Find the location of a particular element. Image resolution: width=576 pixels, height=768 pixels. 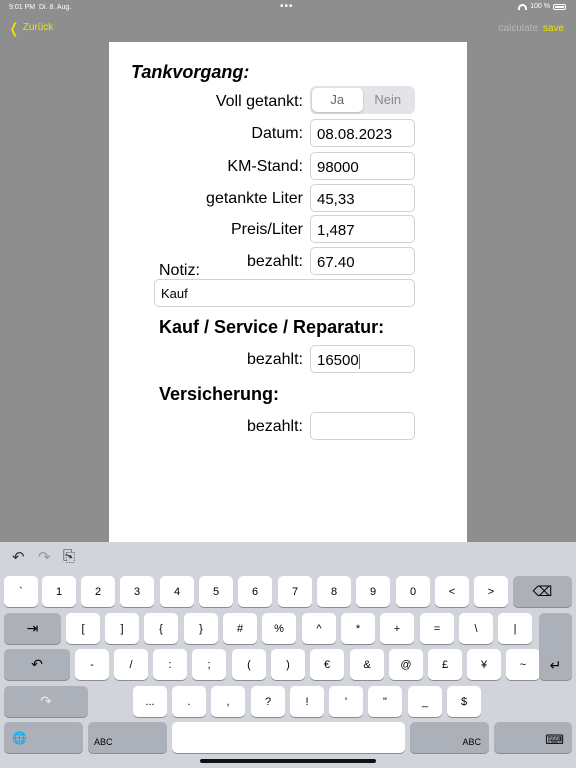

km-field: 98000 is located at coordinates (362, 166).